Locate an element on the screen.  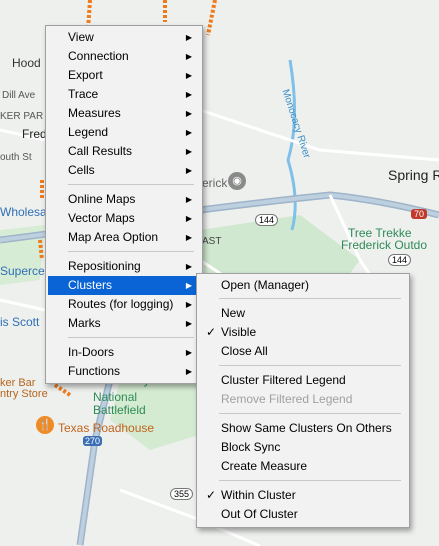
map-label-wholesale: Wholesal is located at coordinates (25, 212).